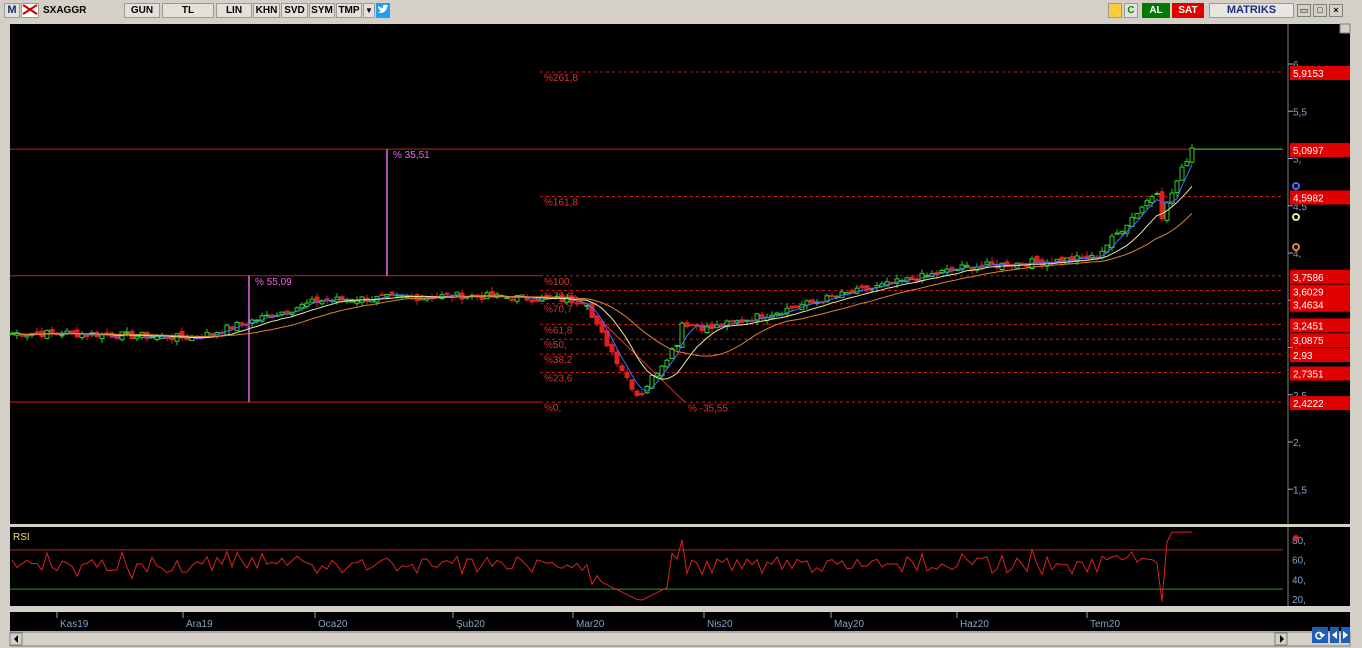 The width and height of the screenshot is (1362, 648). Describe the element at coordinates (1115, 10) in the screenshot. I see `lightning-icon: ⚡` at that location.